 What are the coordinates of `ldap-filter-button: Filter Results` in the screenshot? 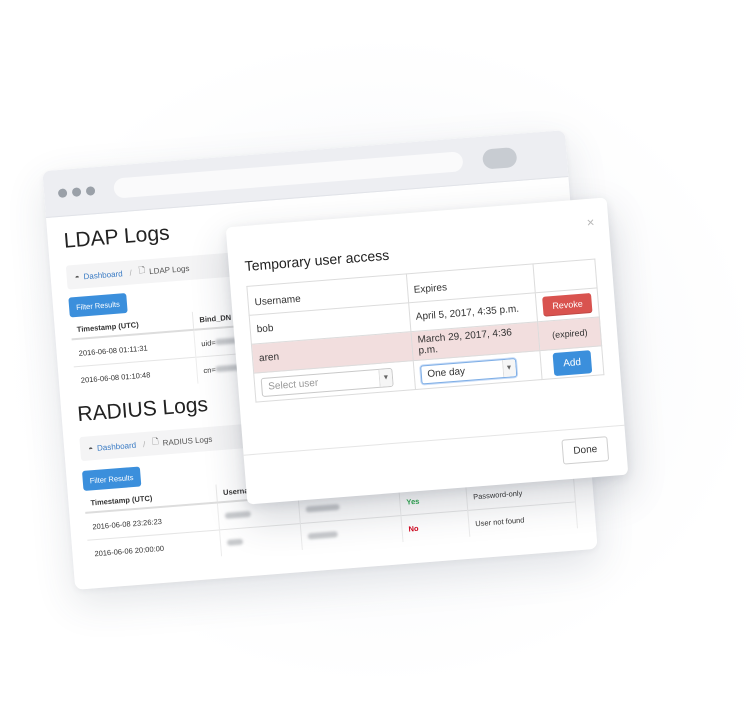 It's located at (98, 305).